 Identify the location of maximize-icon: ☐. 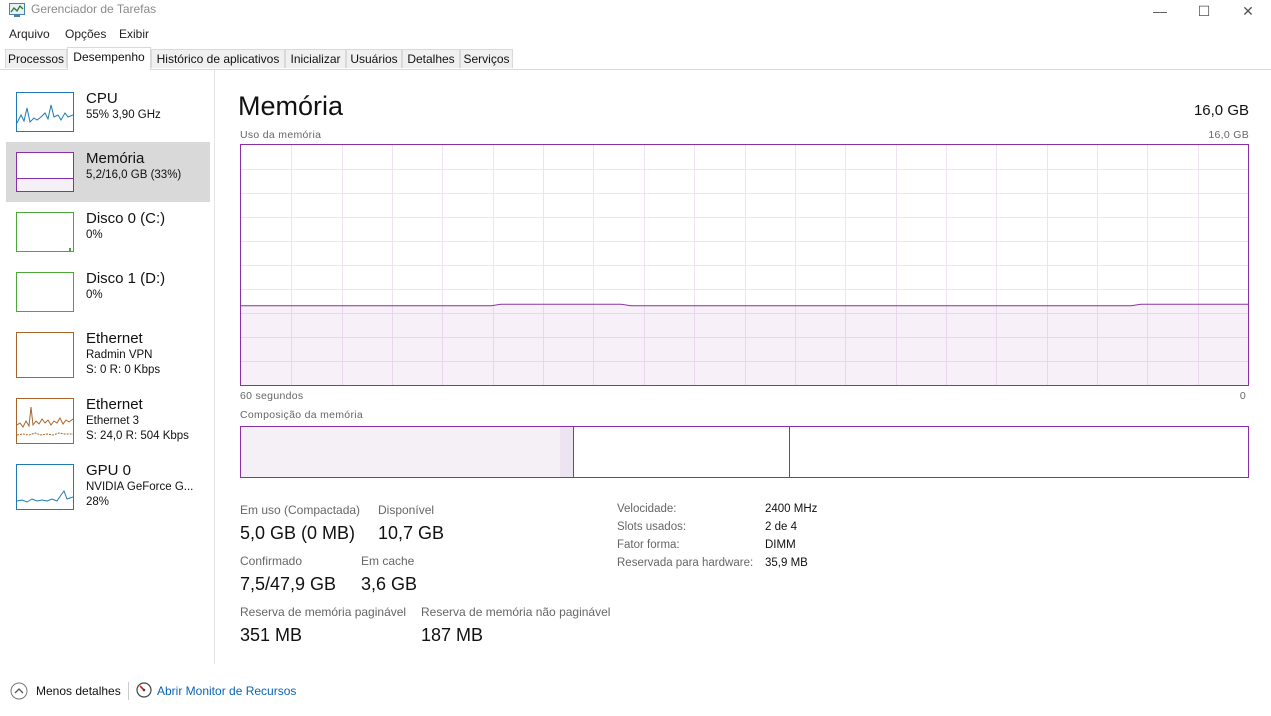
(1204, 10).